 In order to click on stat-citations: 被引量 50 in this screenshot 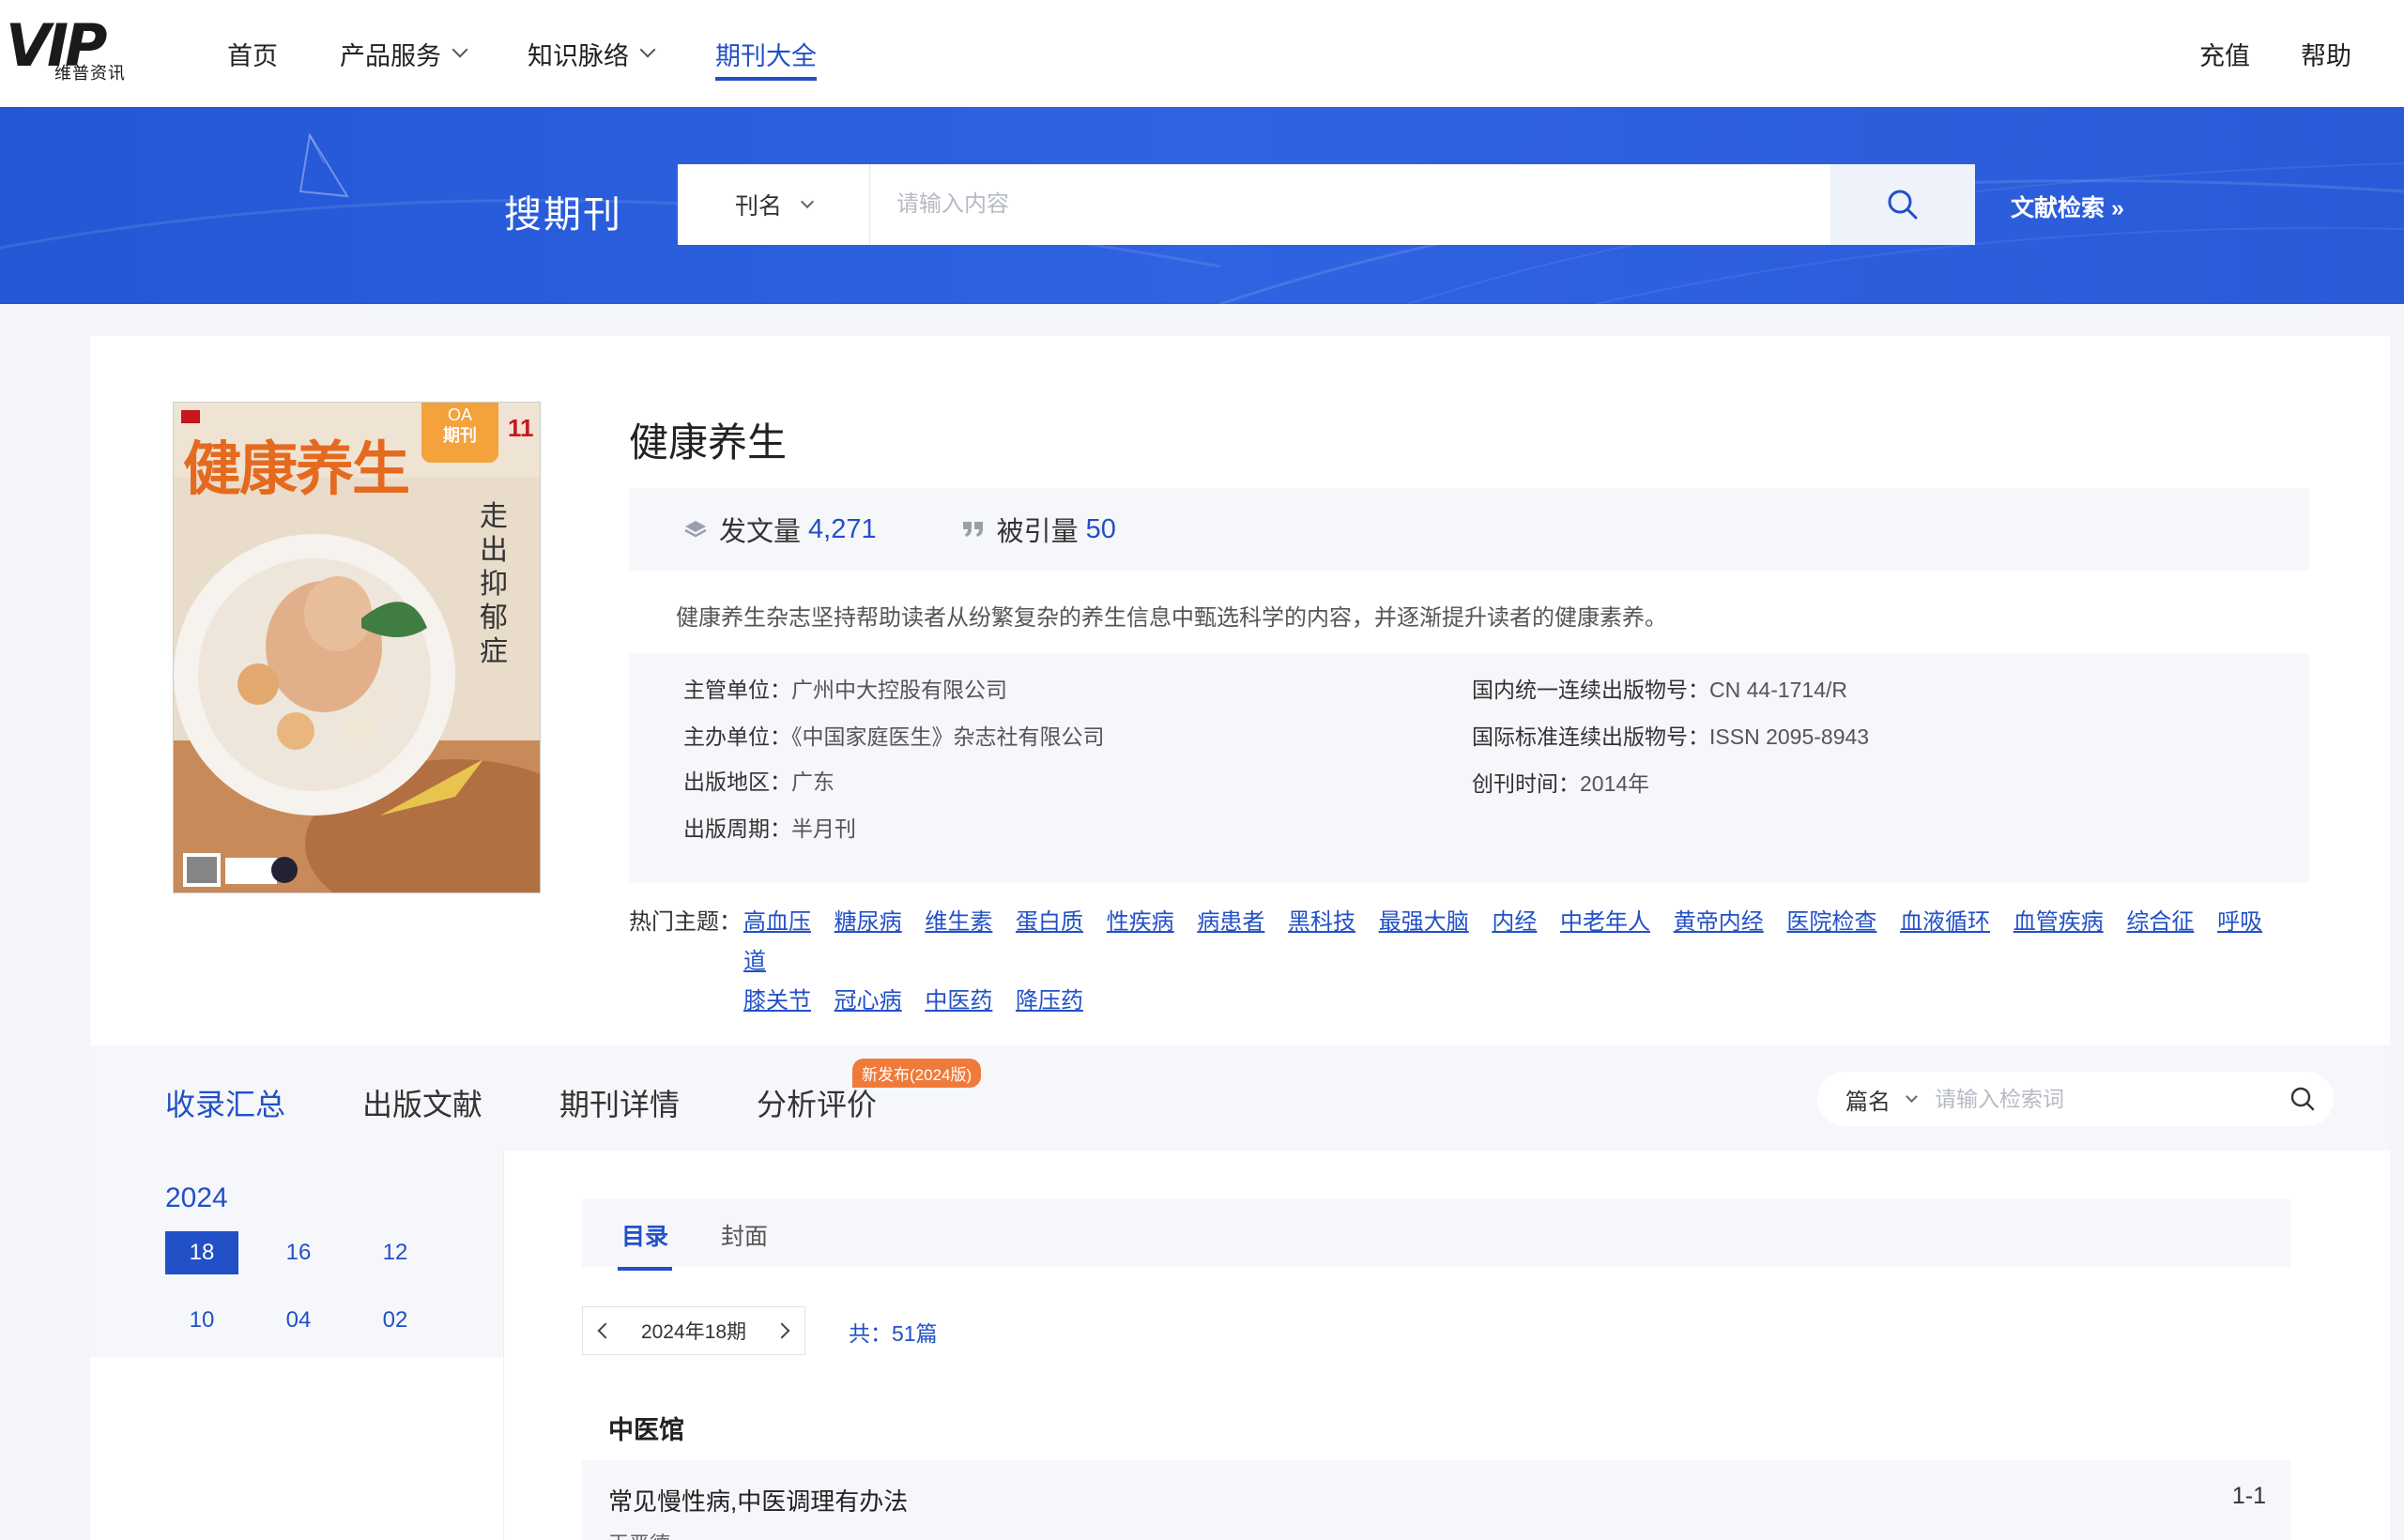, I will do `click(1038, 529)`.